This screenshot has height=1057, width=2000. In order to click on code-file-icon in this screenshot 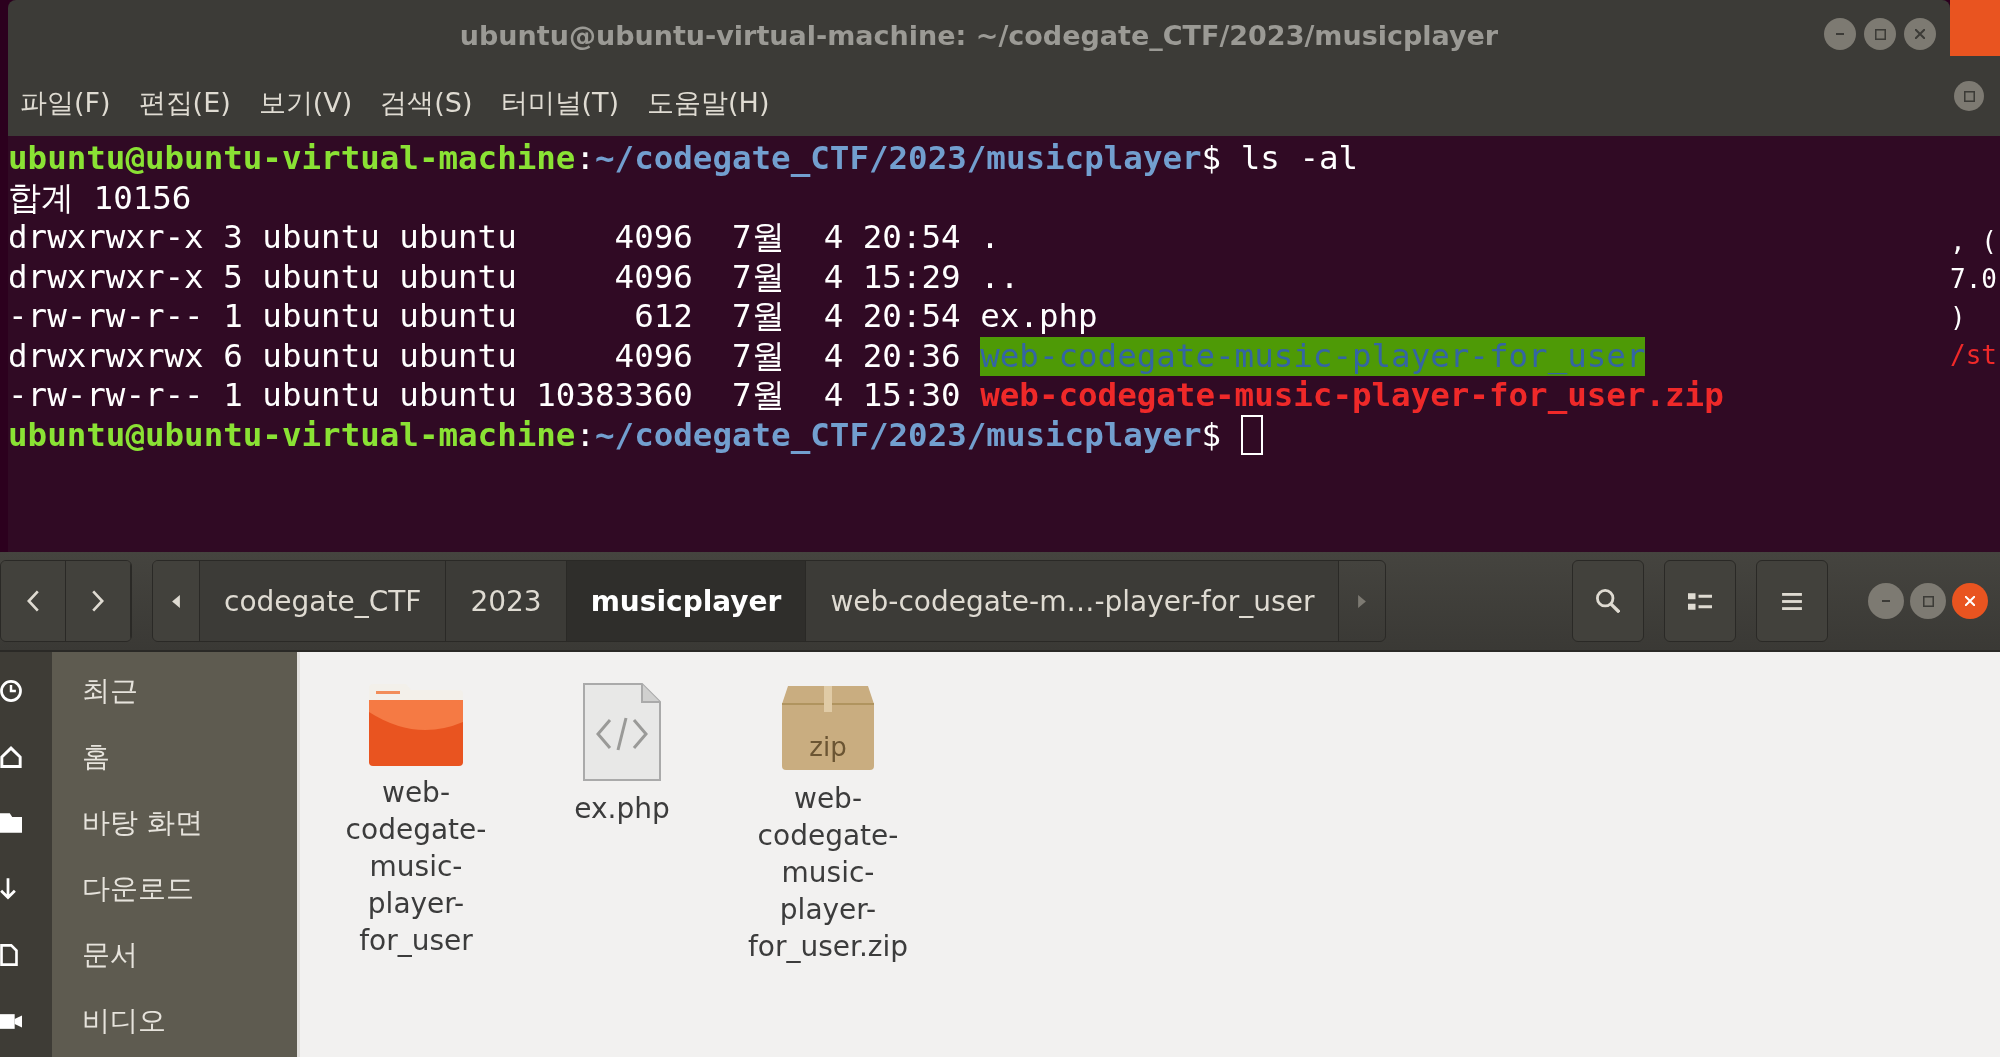, I will do `click(622, 732)`.